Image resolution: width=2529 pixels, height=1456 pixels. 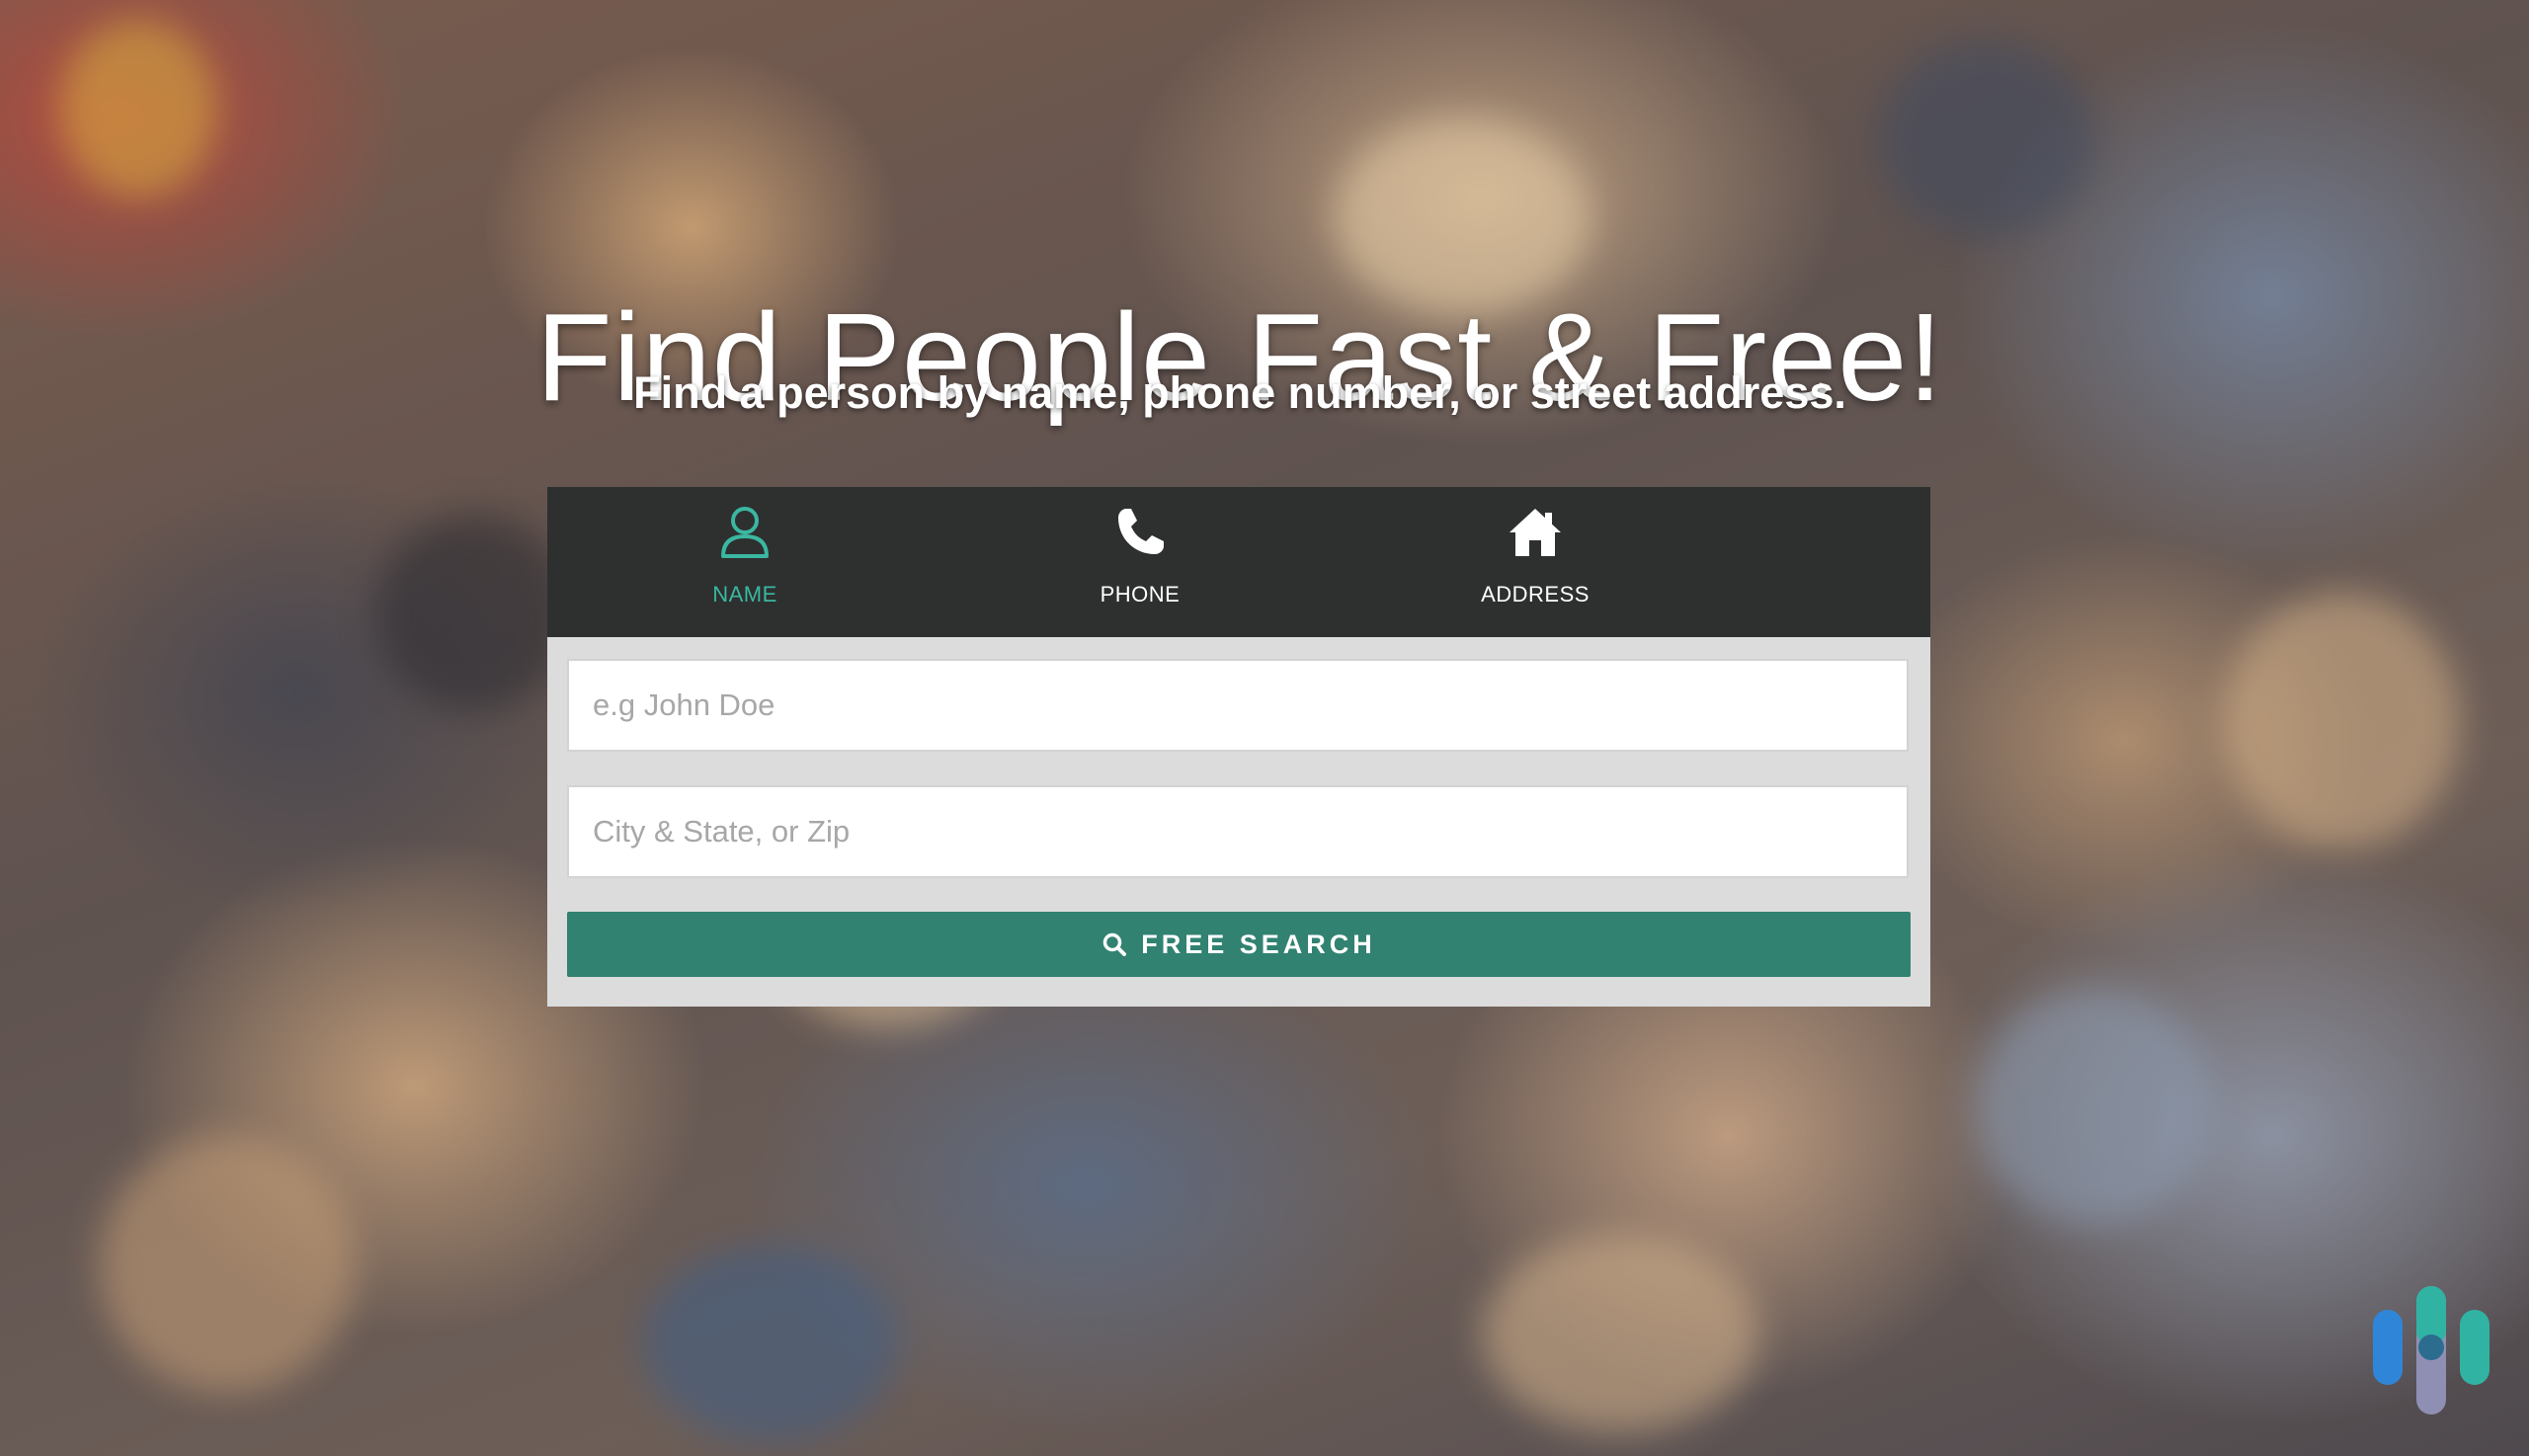 I want to click on search-tabs: NAME PHONE ADDRESS, so click(x=1238, y=570).